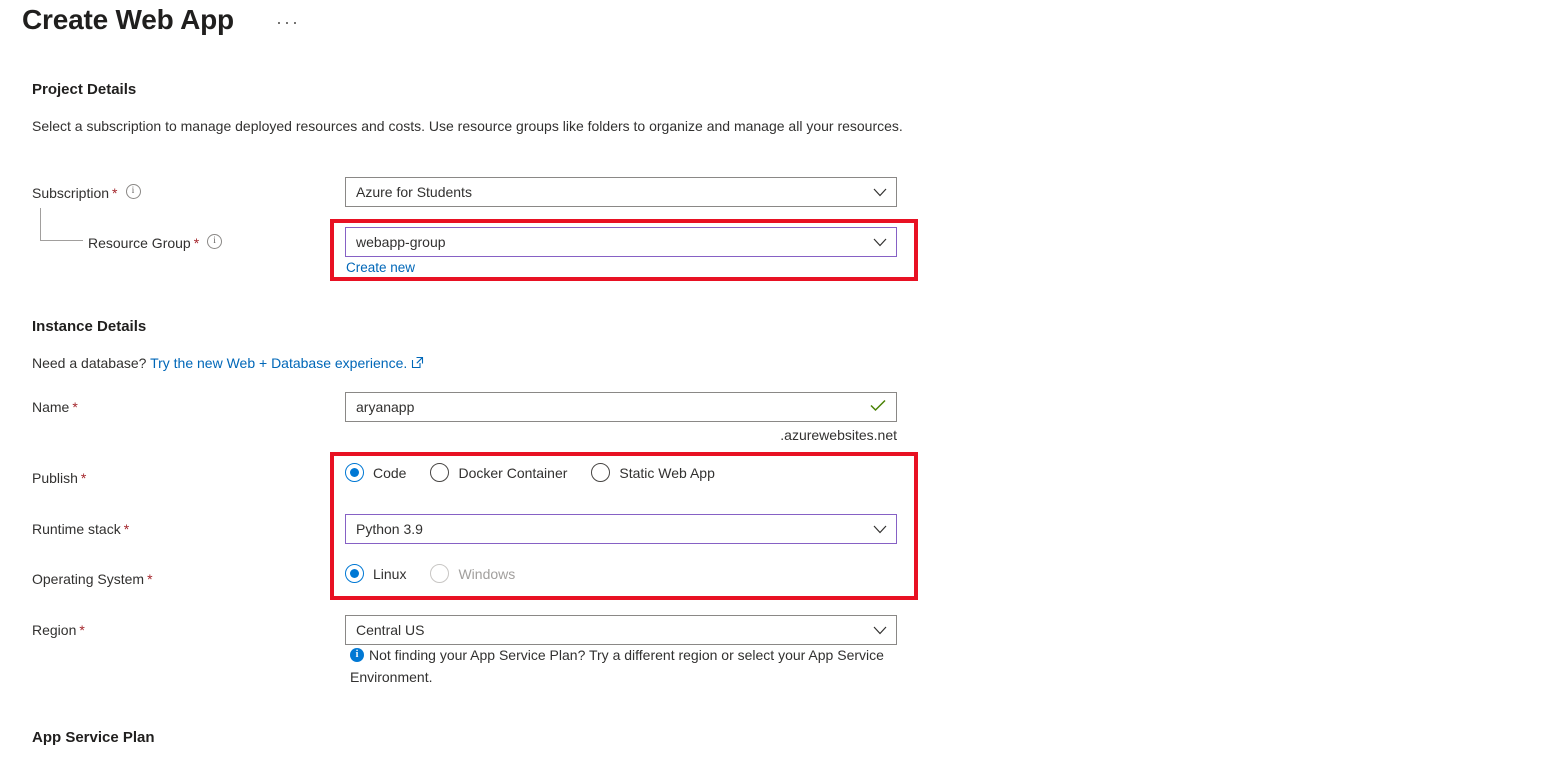  What do you see at coordinates (93, 737) in the screenshot?
I see `section-heading-app-service-plan: App Service Plan` at bounding box center [93, 737].